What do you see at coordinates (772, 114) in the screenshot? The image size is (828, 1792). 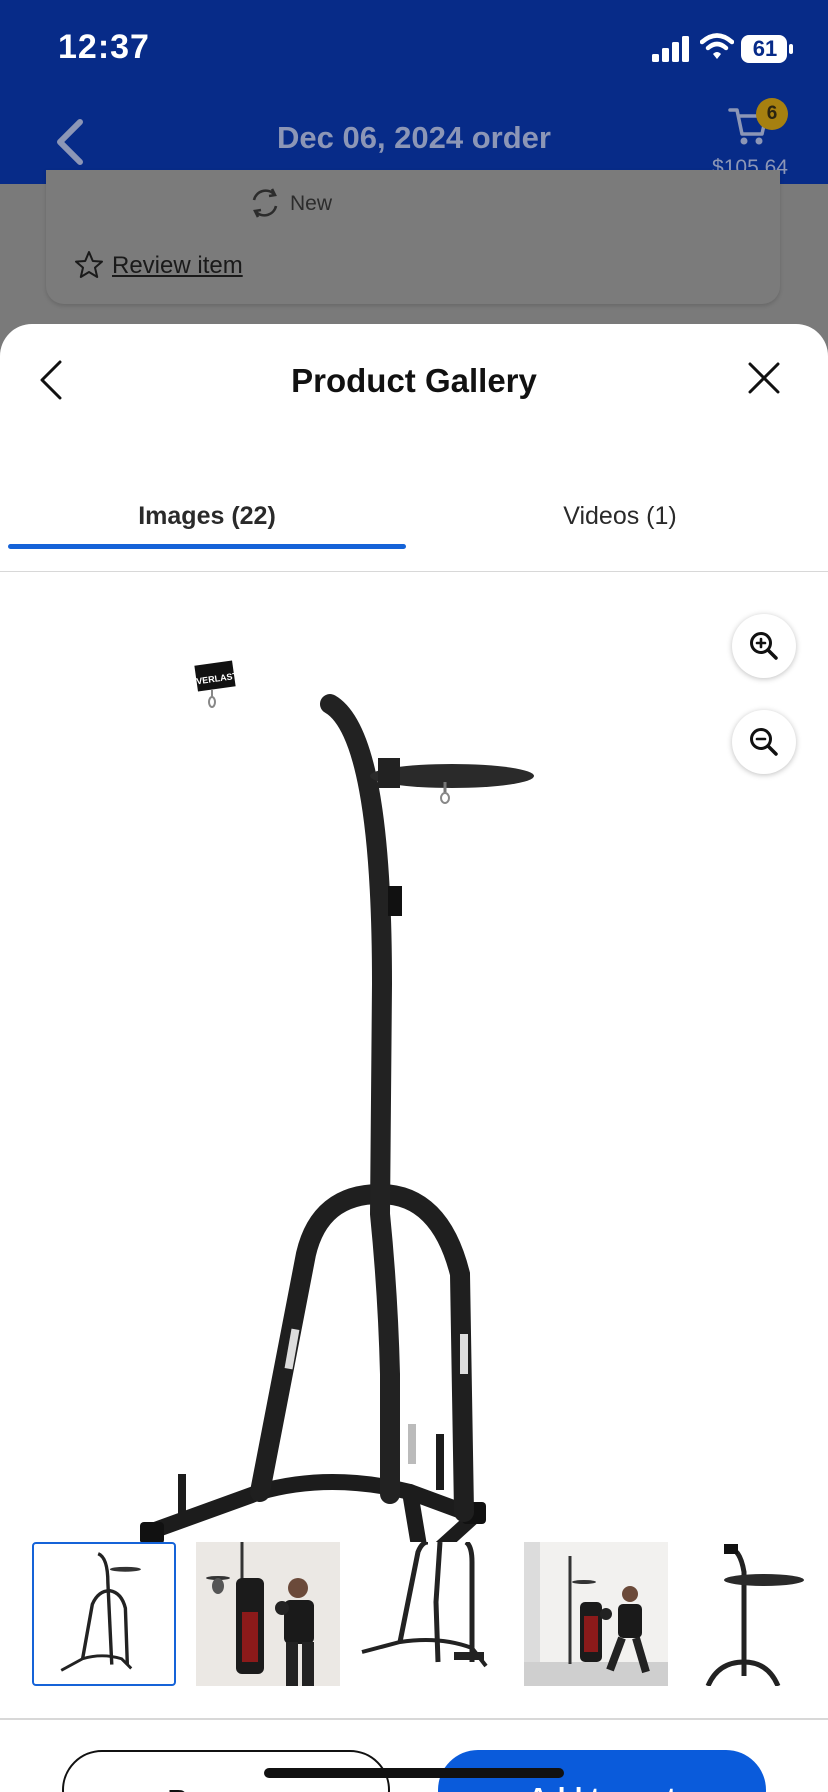 I see `cart-count-badge: 6` at bounding box center [772, 114].